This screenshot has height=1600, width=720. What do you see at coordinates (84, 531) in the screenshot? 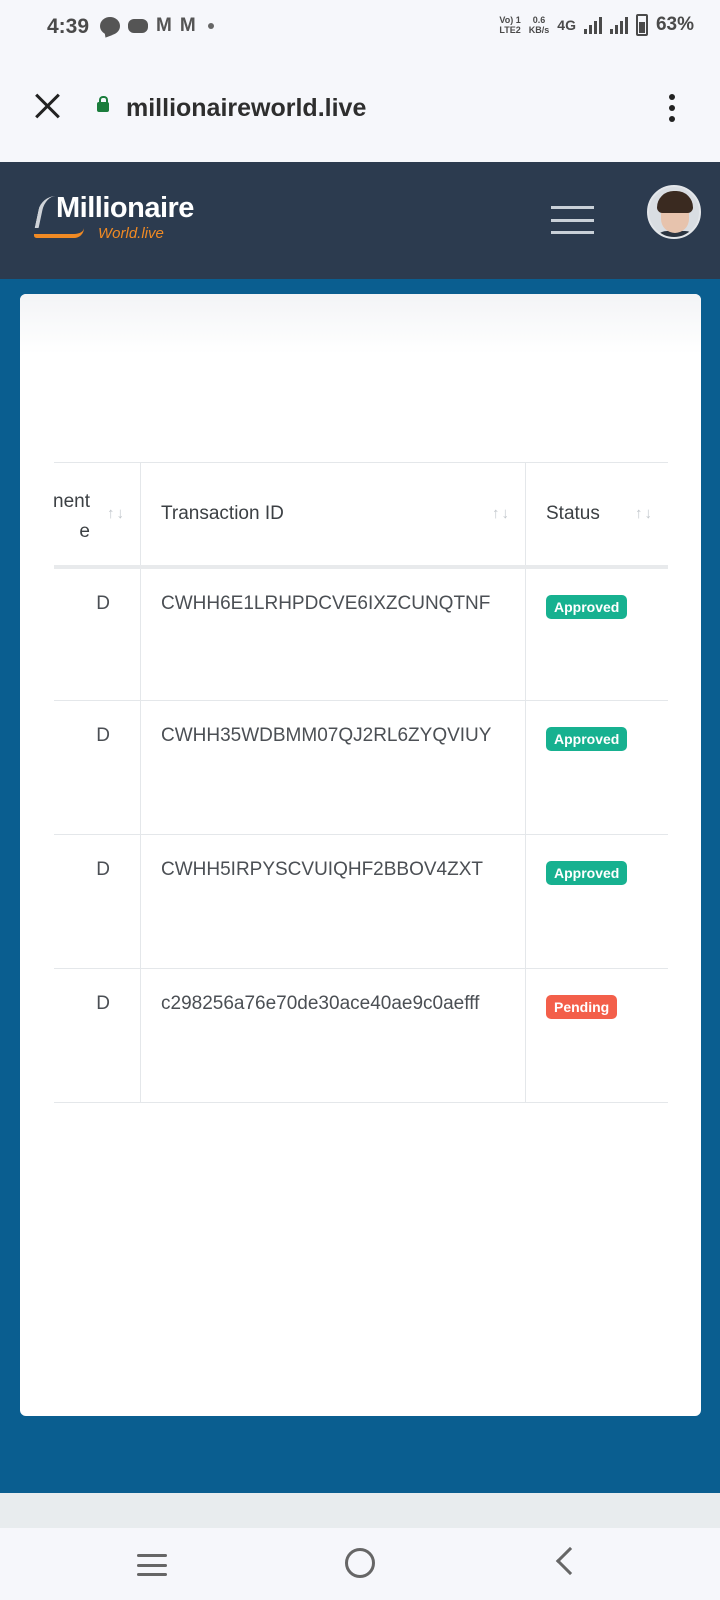
I see `column-header-label-line2: e` at bounding box center [84, 531].